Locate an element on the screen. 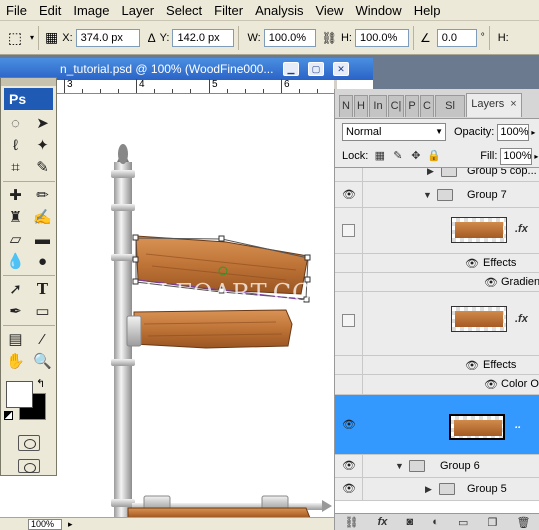 The image size is (539, 530). layer-wood-1: .fx is located at coordinates (437, 231).